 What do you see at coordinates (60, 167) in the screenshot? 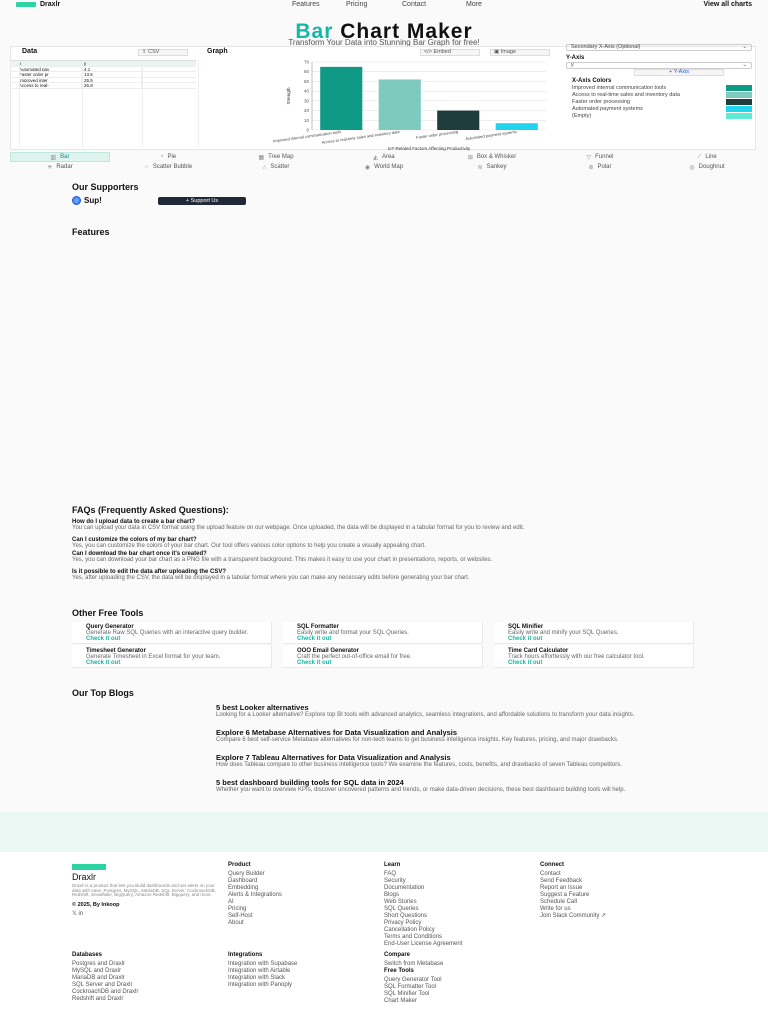
I see `tab-radar: ✳ Radar` at bounding box center [60, 167].